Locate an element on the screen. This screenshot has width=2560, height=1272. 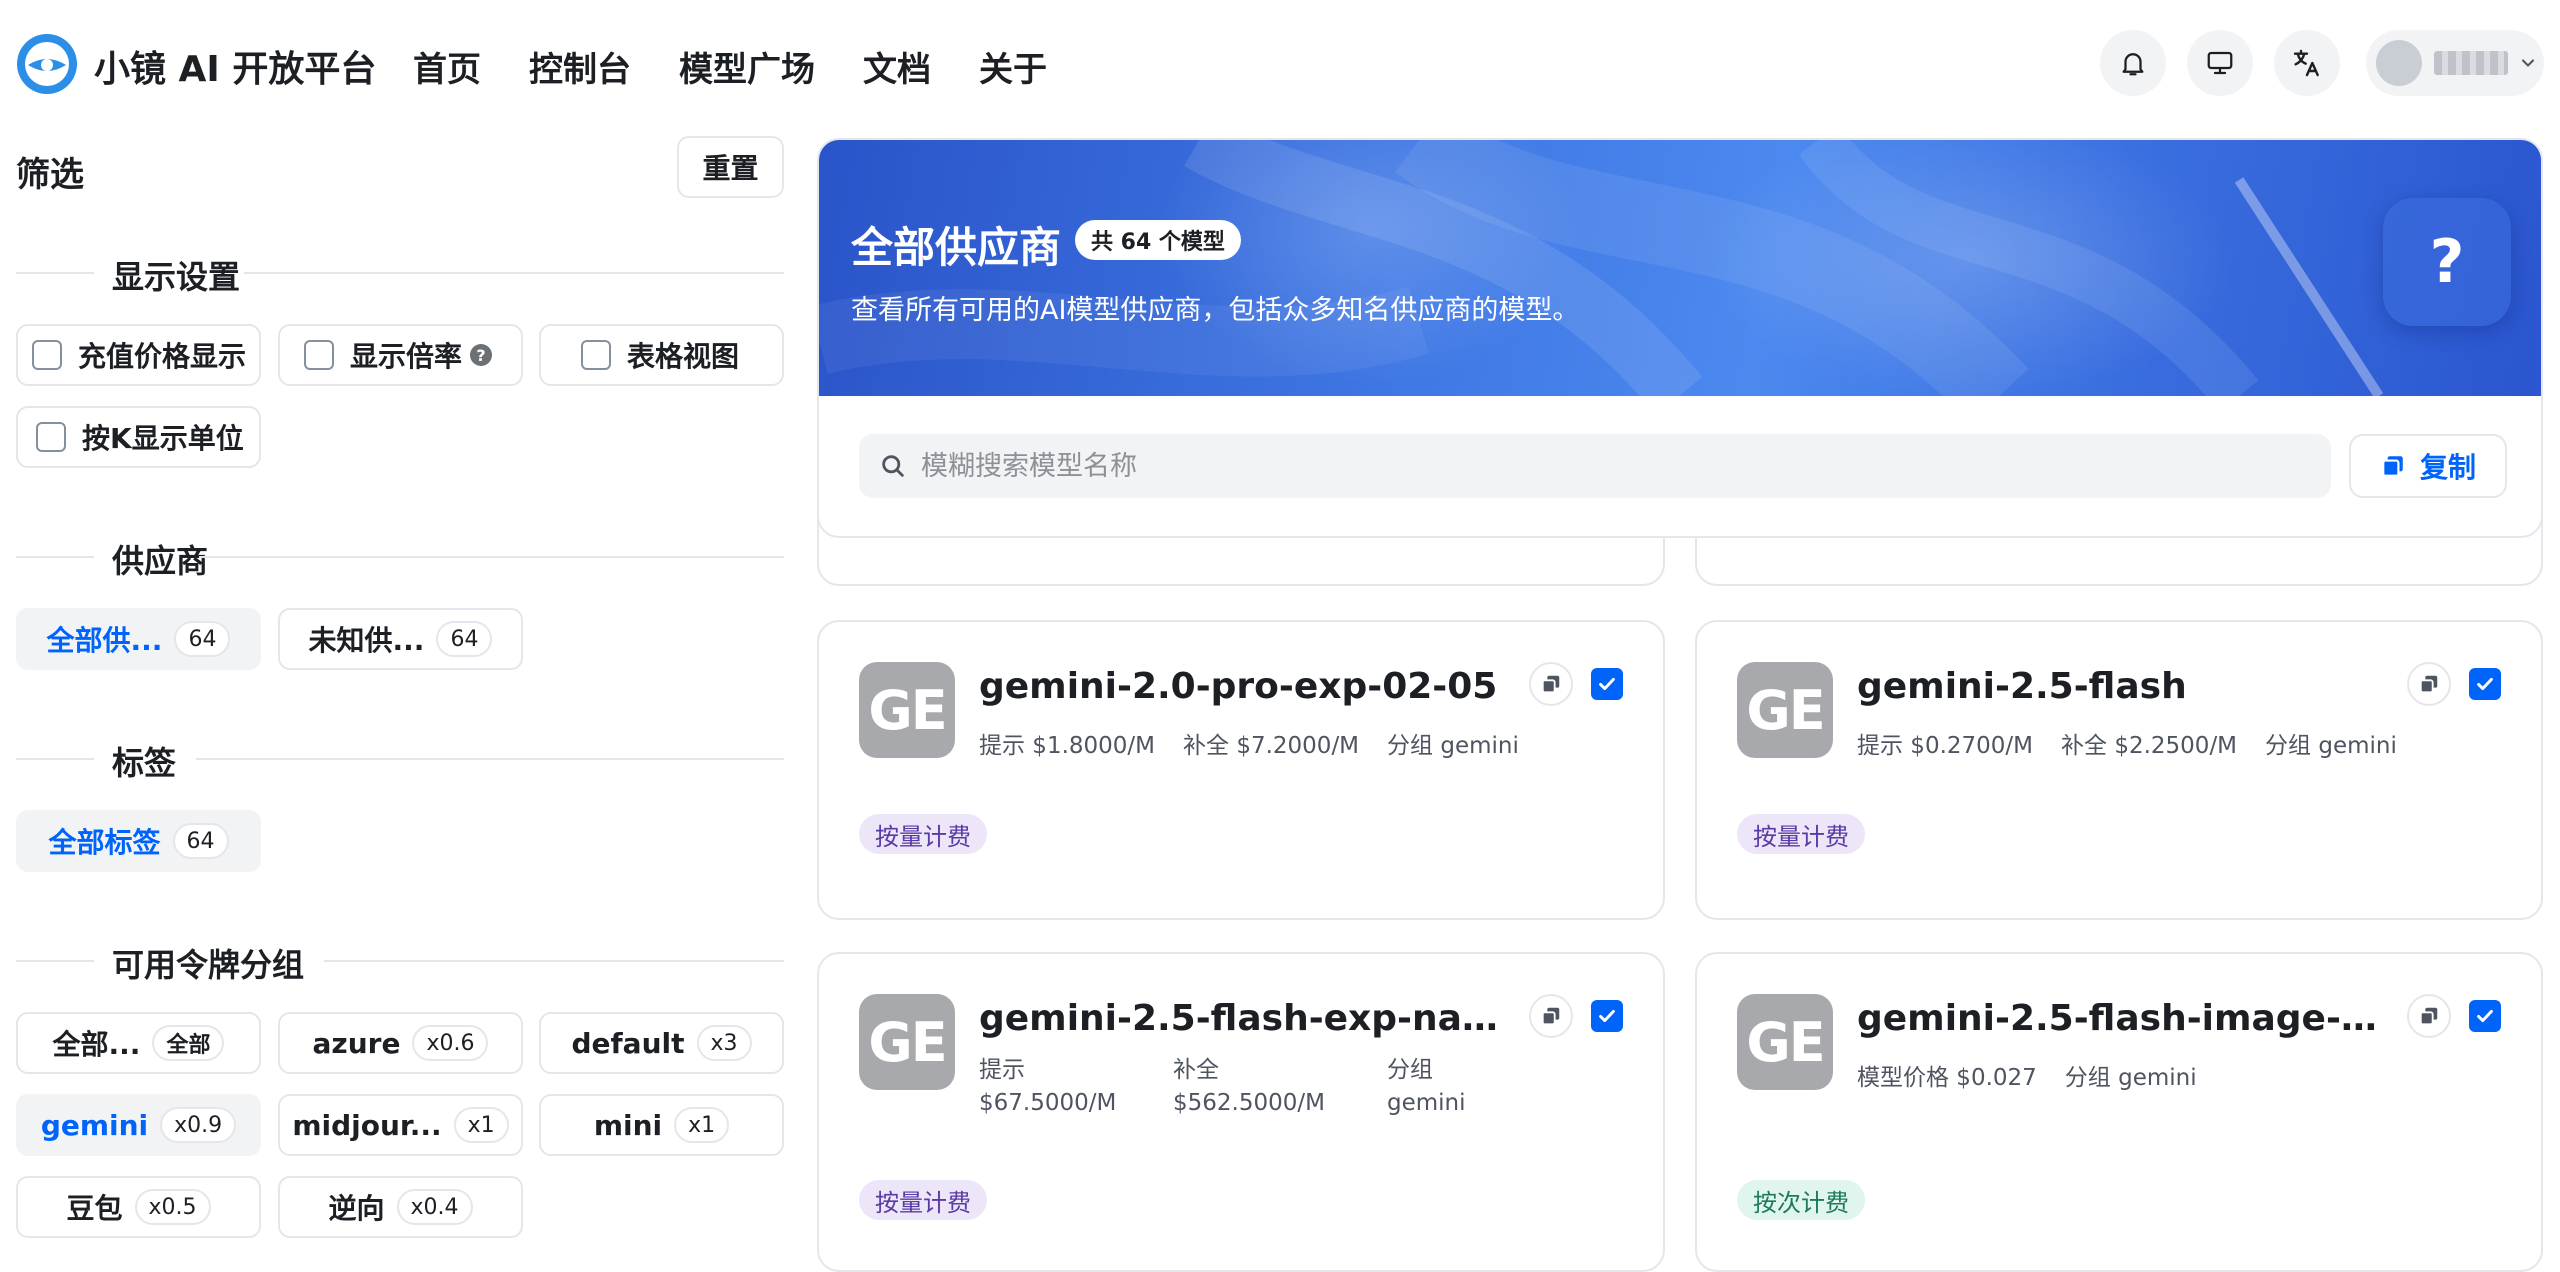
provider-unknown: 未知供... 64 is located at coordinates (400, 639).